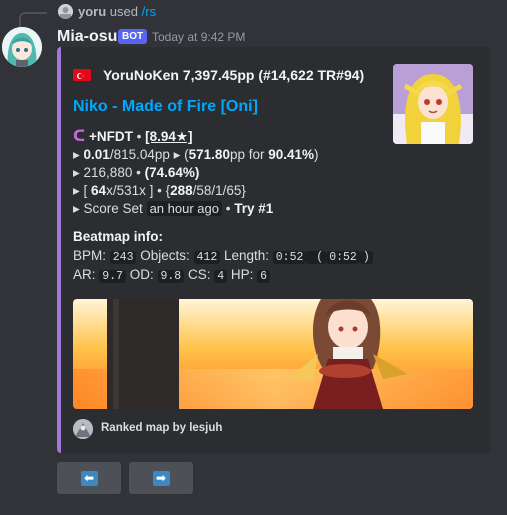 The height and width of the screenshot is (515, 507). I want to click on set-sep: •, so click(228, 208).